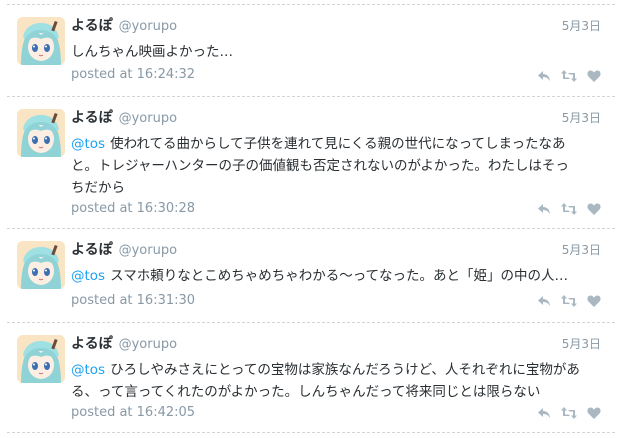 The height and width of the screenshot is (438, 624). Describe the element at coordinates (133, 412) in the screenshot. I see `posted-time: posted at 16:42:05` at that location.